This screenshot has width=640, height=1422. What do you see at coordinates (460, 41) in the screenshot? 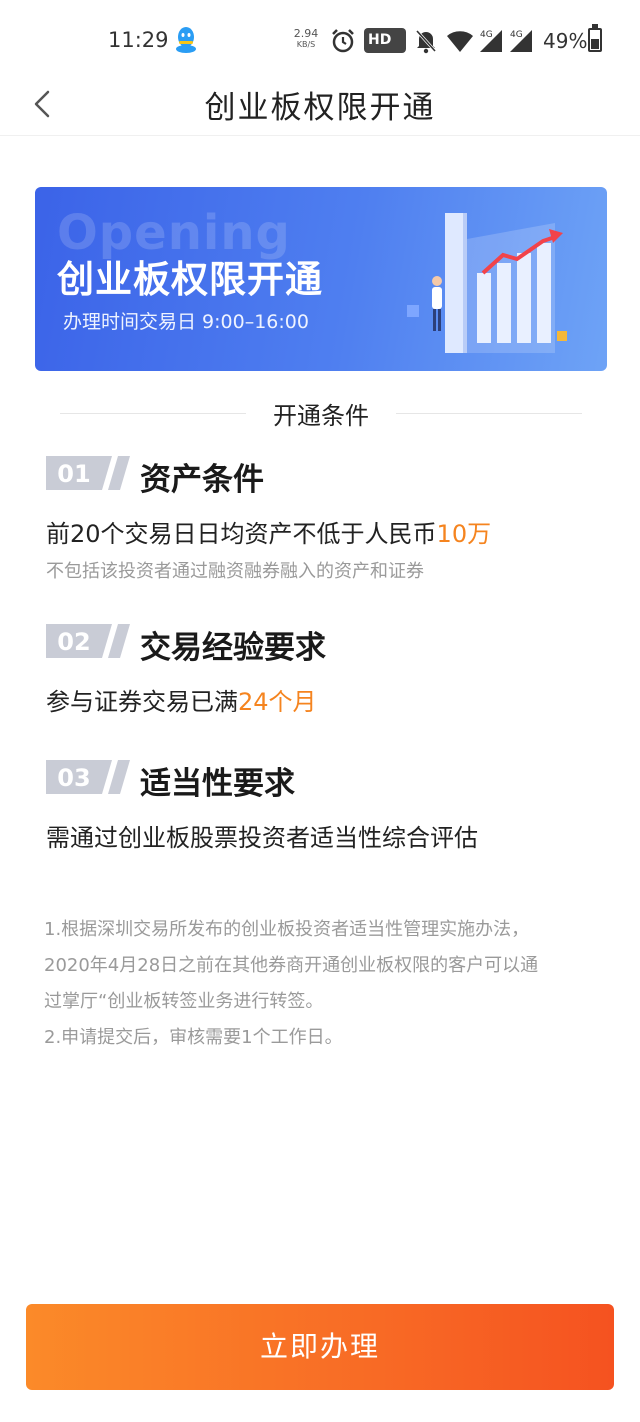
I see `wifi-icon` at bounding box center [460, 41].